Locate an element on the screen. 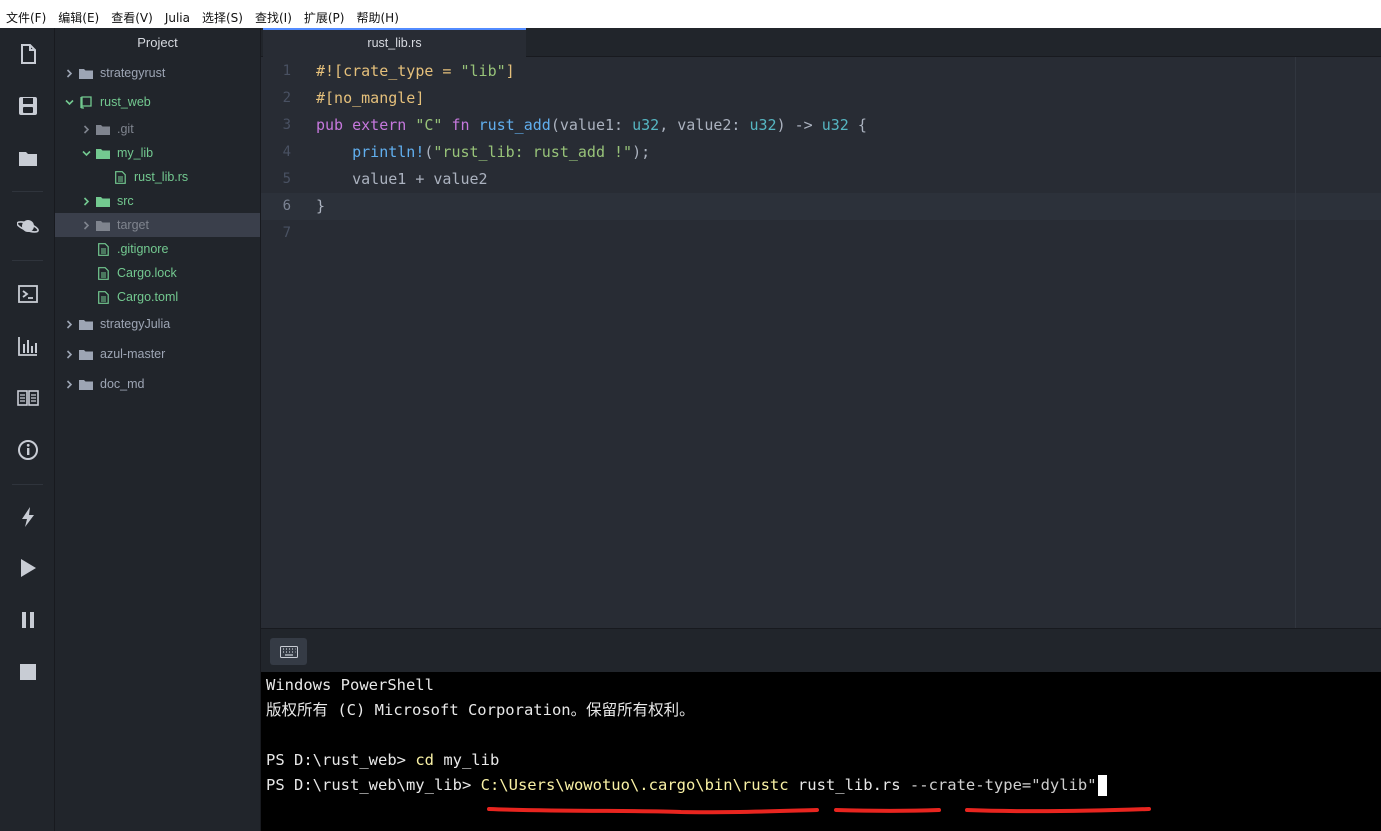 The width and height of the screenshot is (1381, 831). tree-item-label: .gitignore is located at coordinates (143, 249).